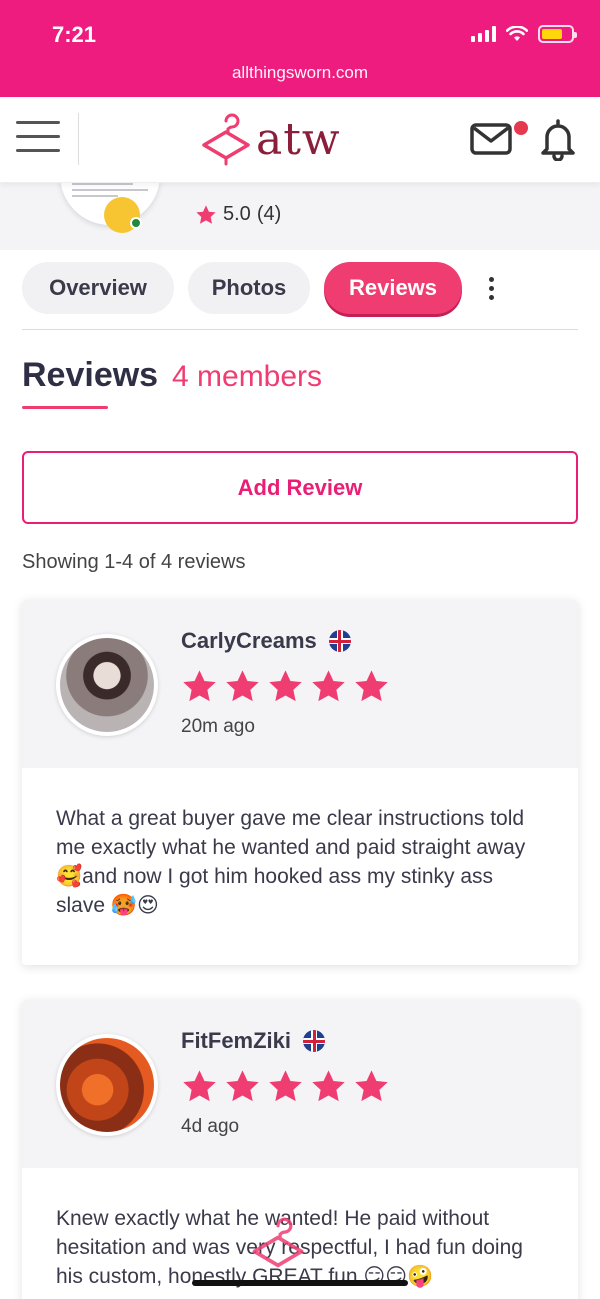 This screenshot has width=600, height=1299. Describe the element at coordinates (557, 34) in the screenshot. I see `battery-icon` at that location.